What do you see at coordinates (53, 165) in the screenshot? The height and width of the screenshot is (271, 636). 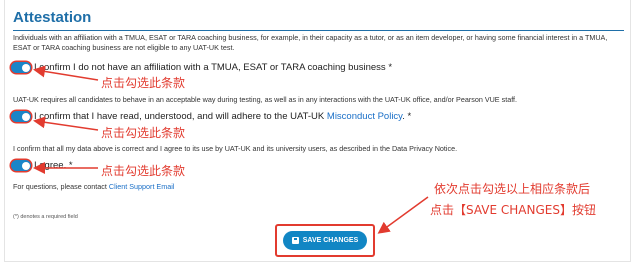 I see `agree-label: I agree. *` at bounding box center [53, 165].